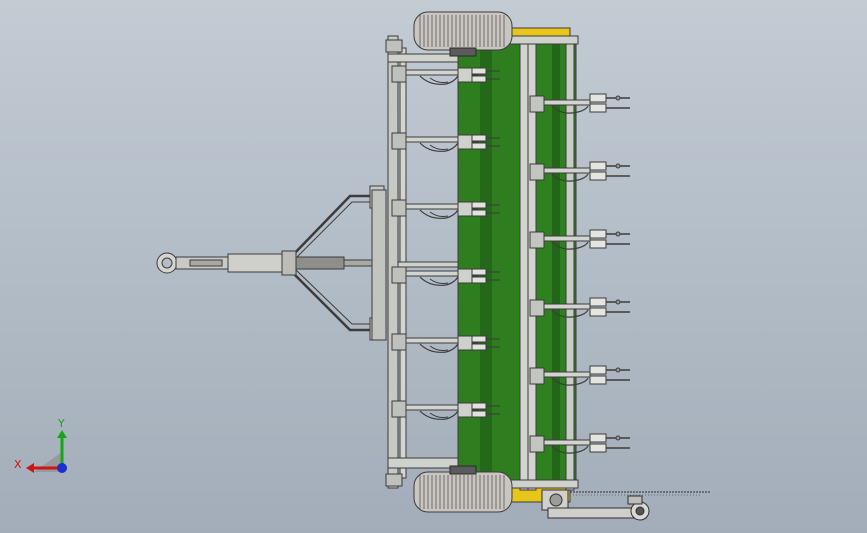  What do you see at coordinates (62, 434) in the screenshot?
I see `triad-y-arrow-icon` at bounding box center [62, 434].